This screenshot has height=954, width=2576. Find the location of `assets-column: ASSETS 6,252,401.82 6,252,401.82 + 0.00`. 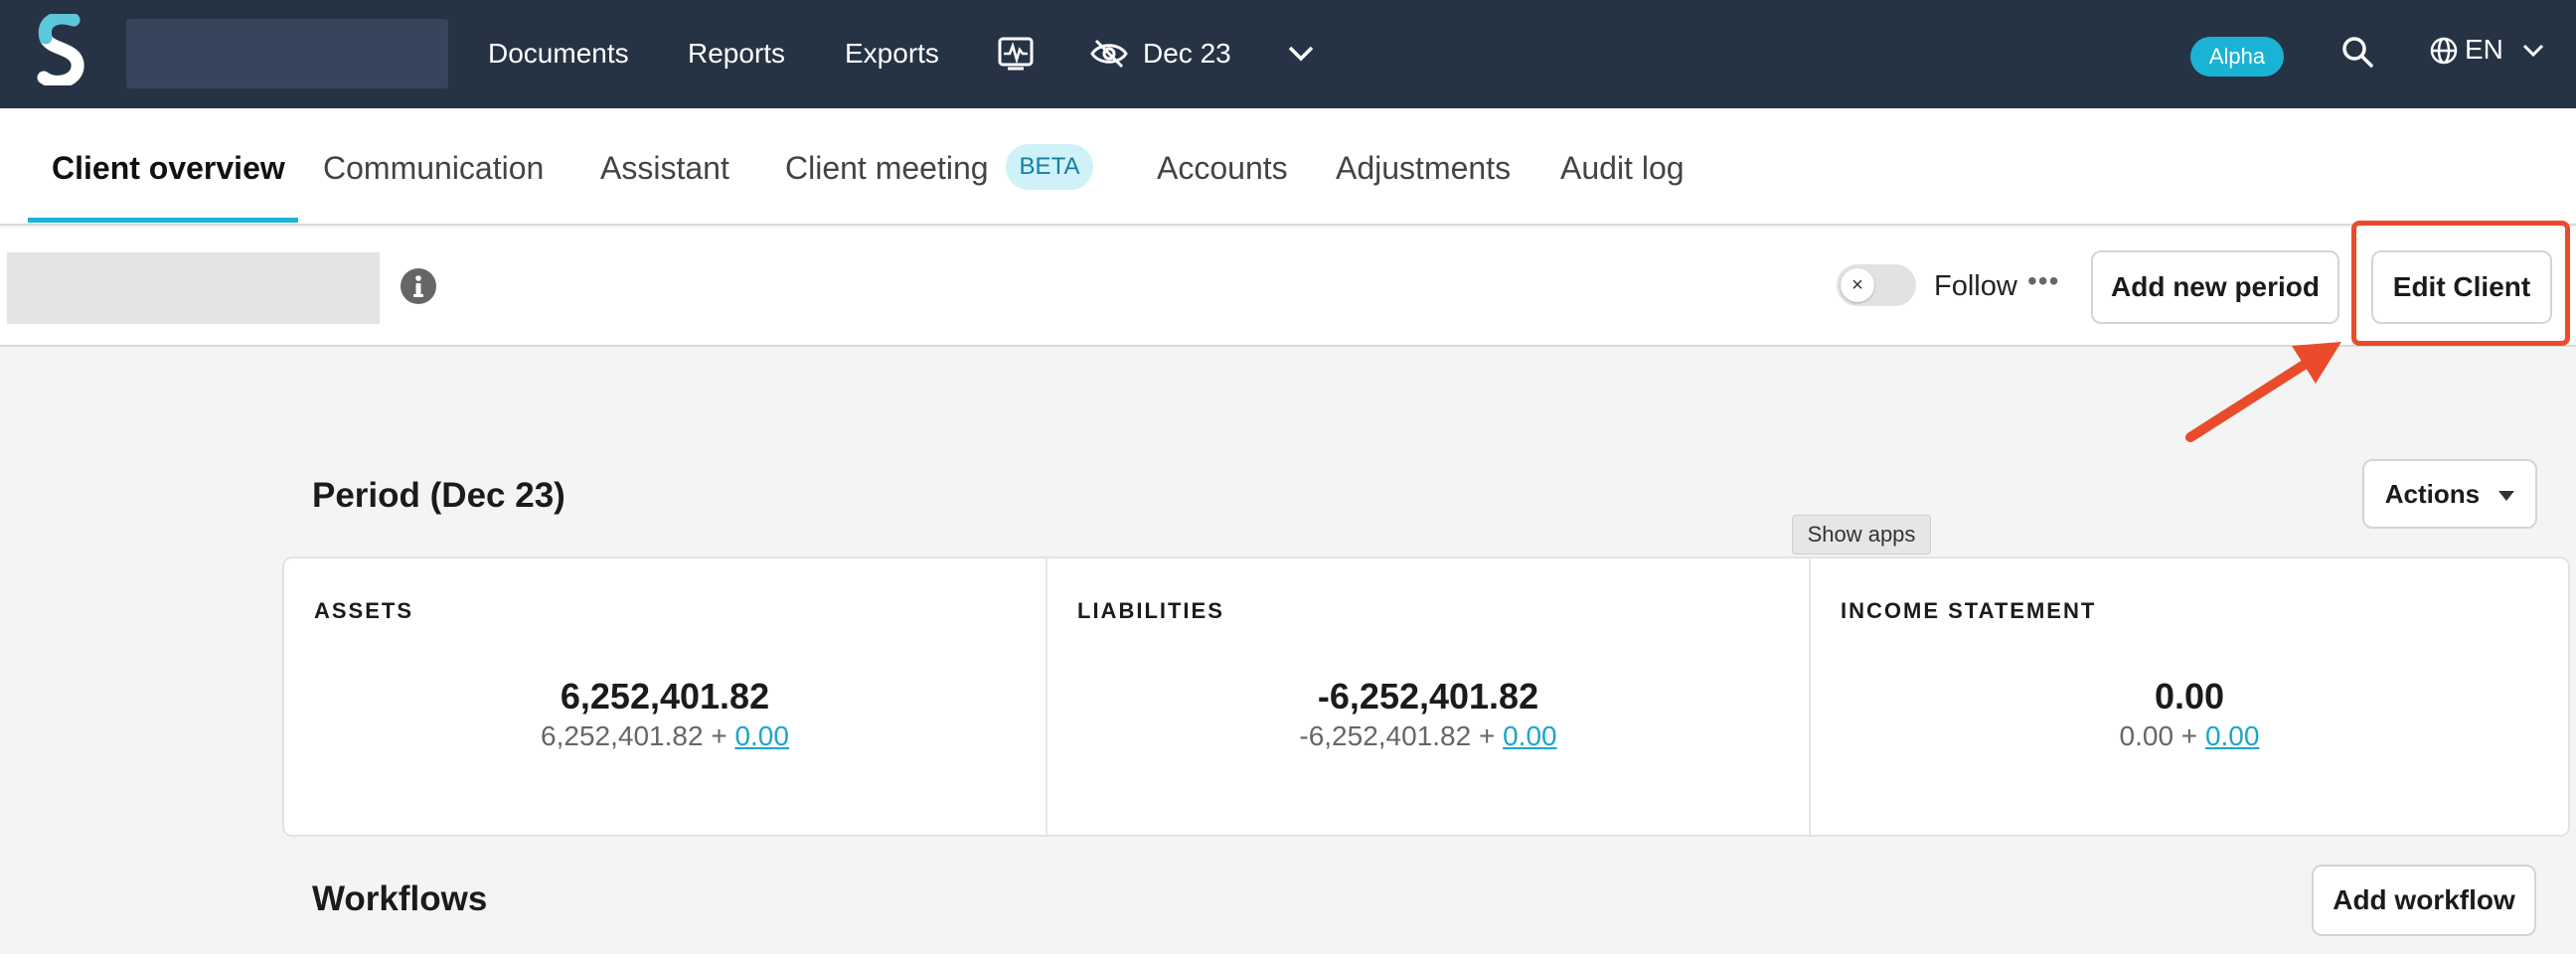

assets-column: ASSETS 6,252,401.82 6,252,401.82 + 0.00 is located at coordinates (665, 696).